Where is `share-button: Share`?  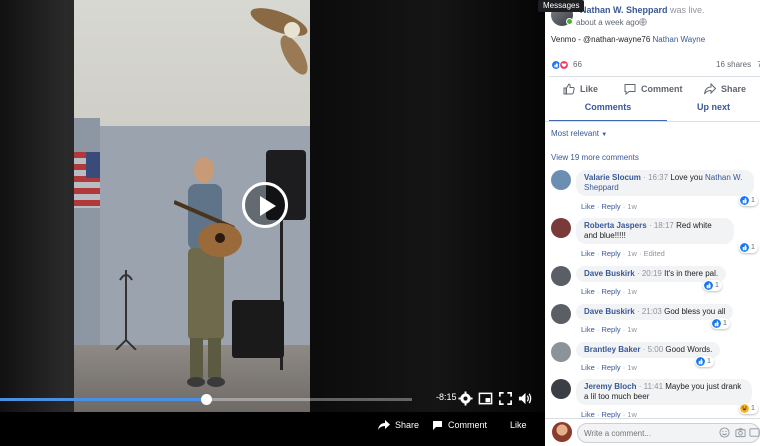
share-button: Share is located at coordinates (725, 89).